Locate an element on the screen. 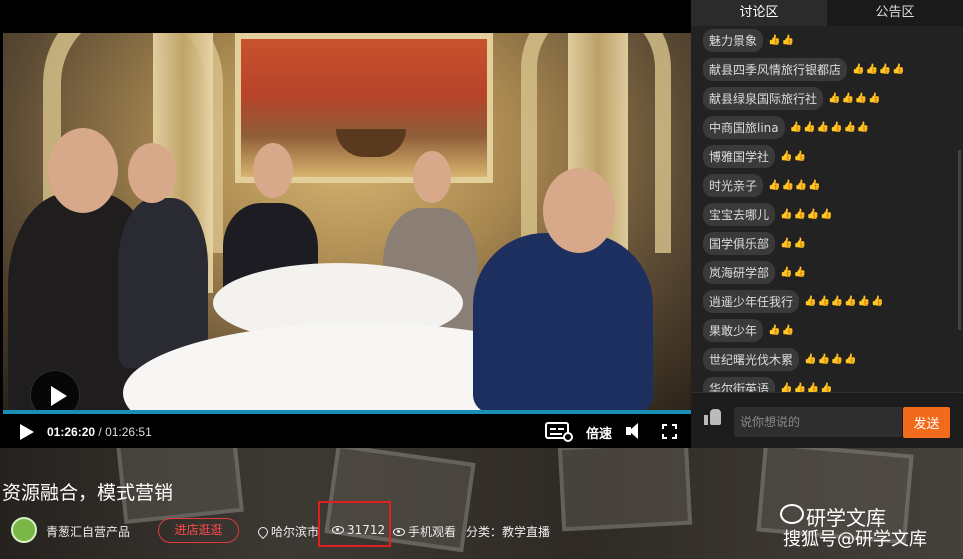  total-time: 01:26:51 is located at coordinates (128, 432).